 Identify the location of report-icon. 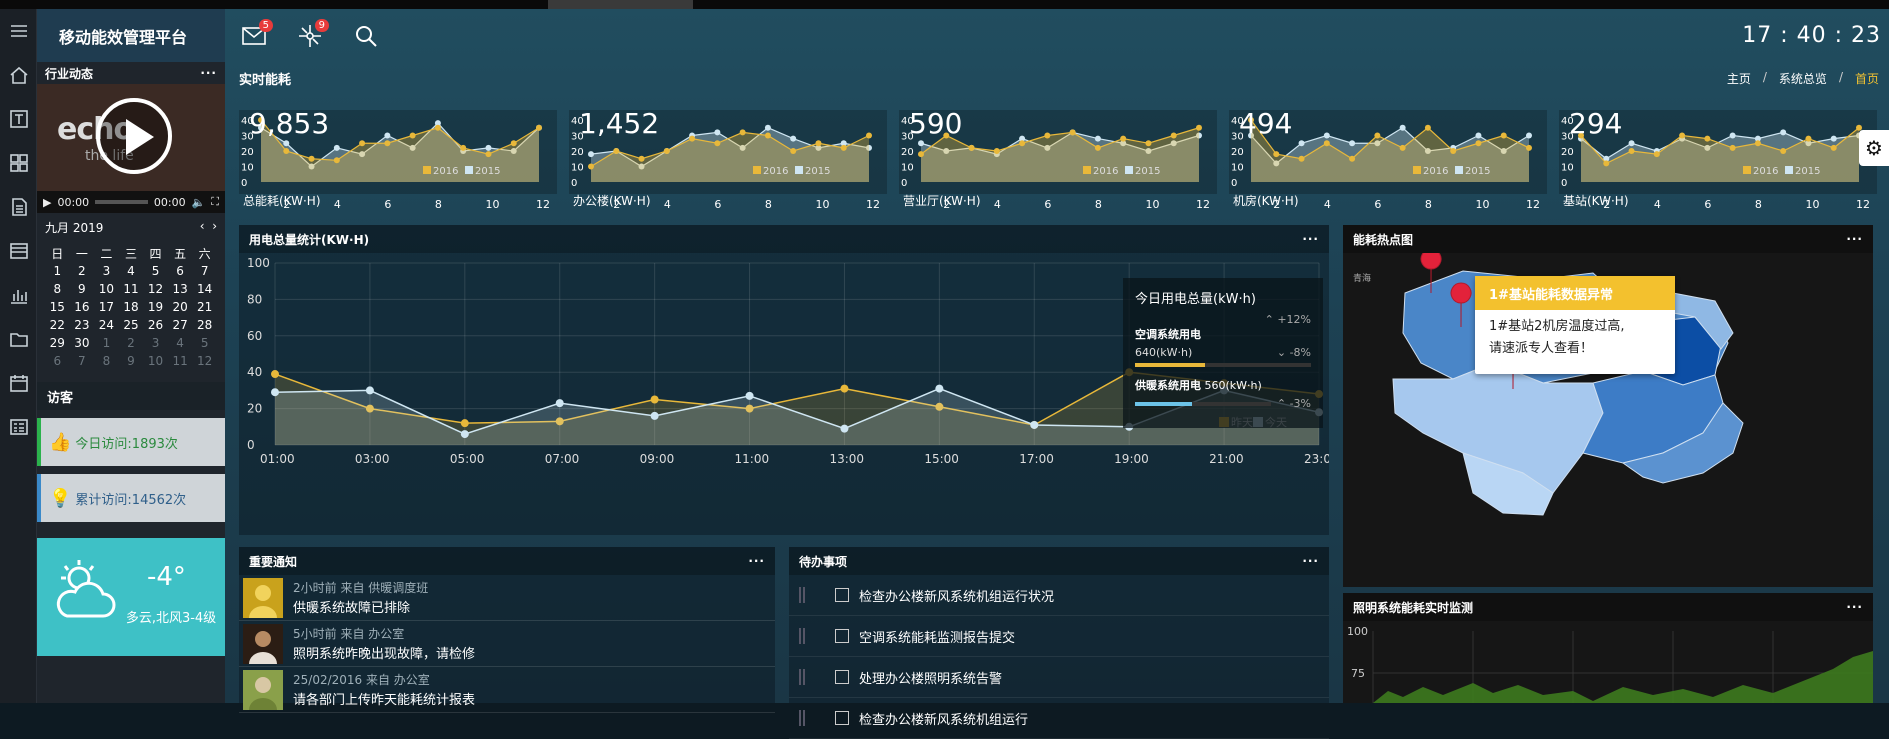
(18, 427).